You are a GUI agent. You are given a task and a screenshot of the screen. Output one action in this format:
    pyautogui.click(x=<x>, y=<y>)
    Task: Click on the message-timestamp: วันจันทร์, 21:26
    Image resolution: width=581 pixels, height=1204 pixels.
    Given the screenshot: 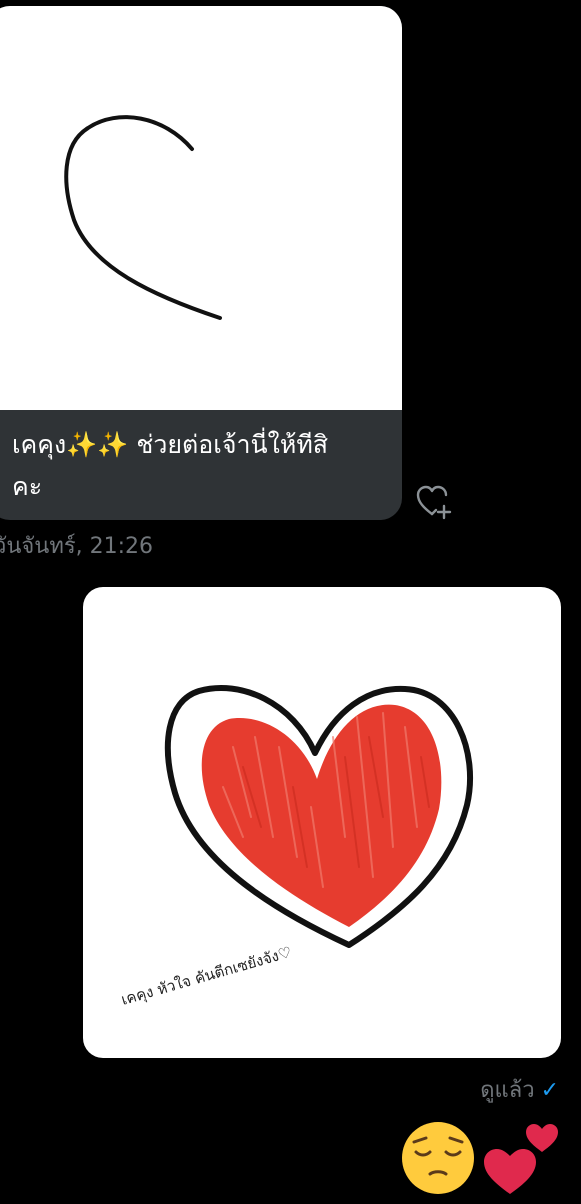 What is the action you would take?
    pyautogui.click(x=77, y=546)
    